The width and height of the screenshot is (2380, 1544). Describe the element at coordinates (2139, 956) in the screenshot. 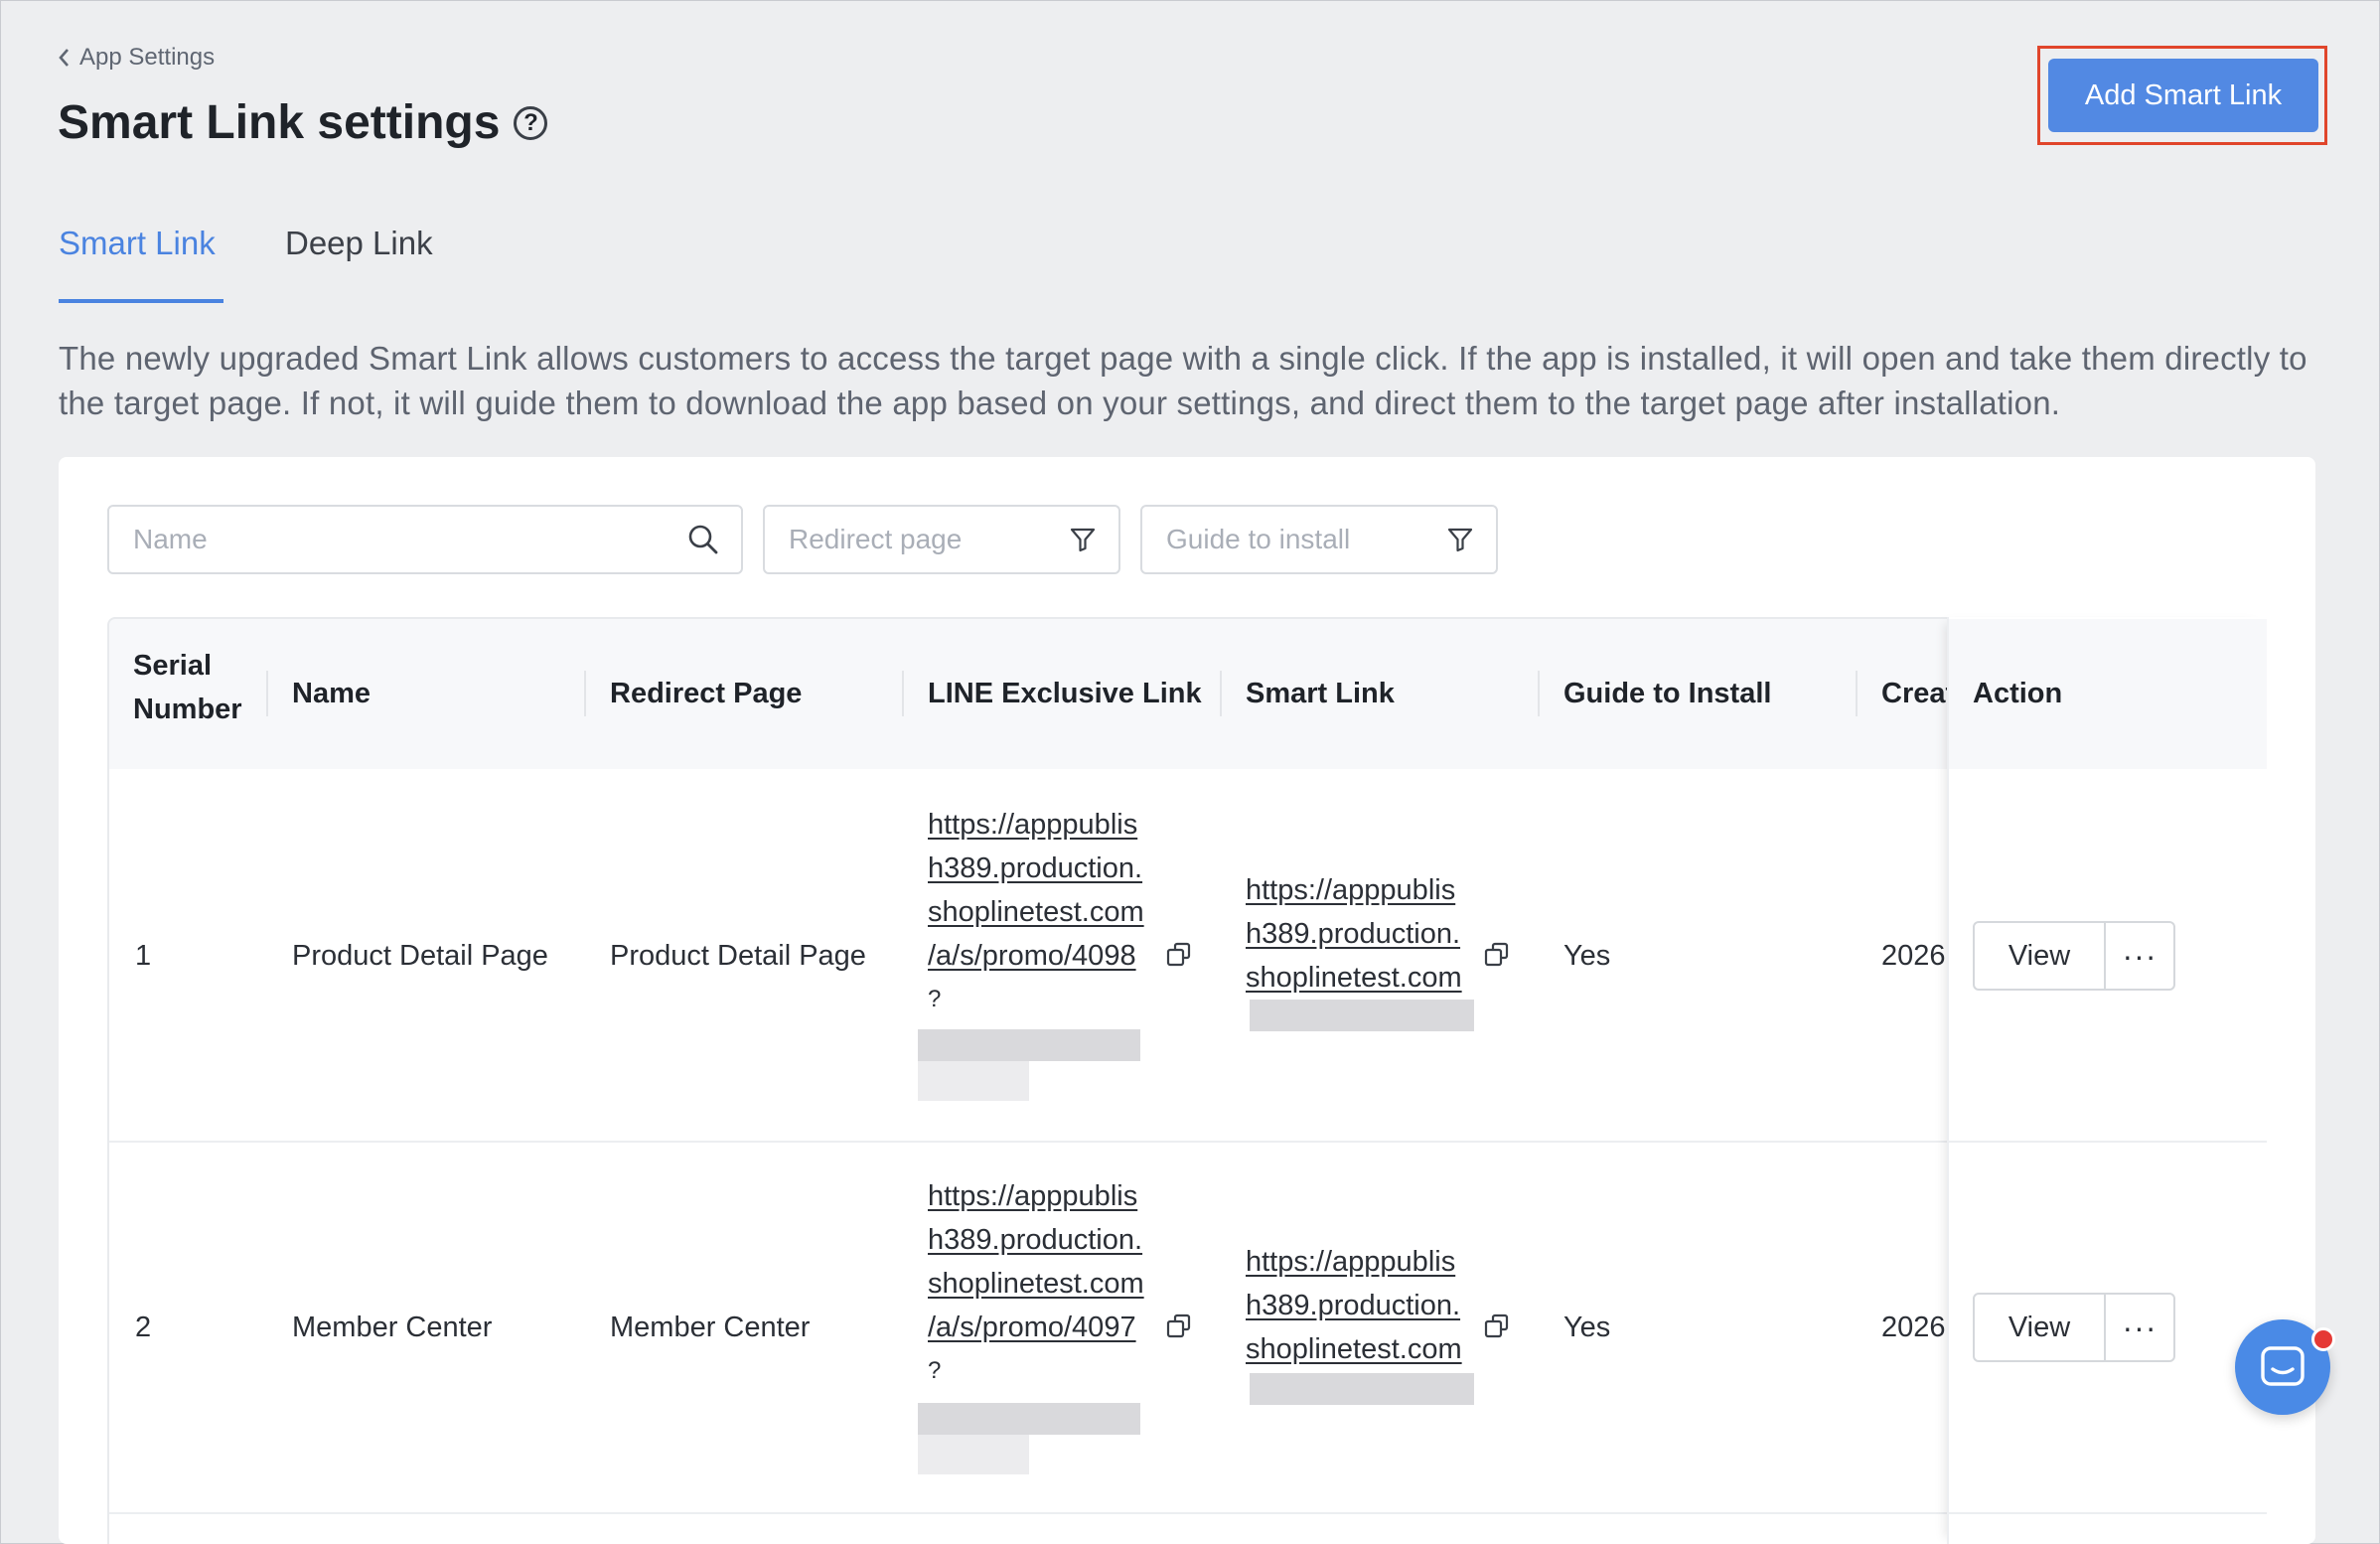

I see `row1-more-button: ···` at that location.